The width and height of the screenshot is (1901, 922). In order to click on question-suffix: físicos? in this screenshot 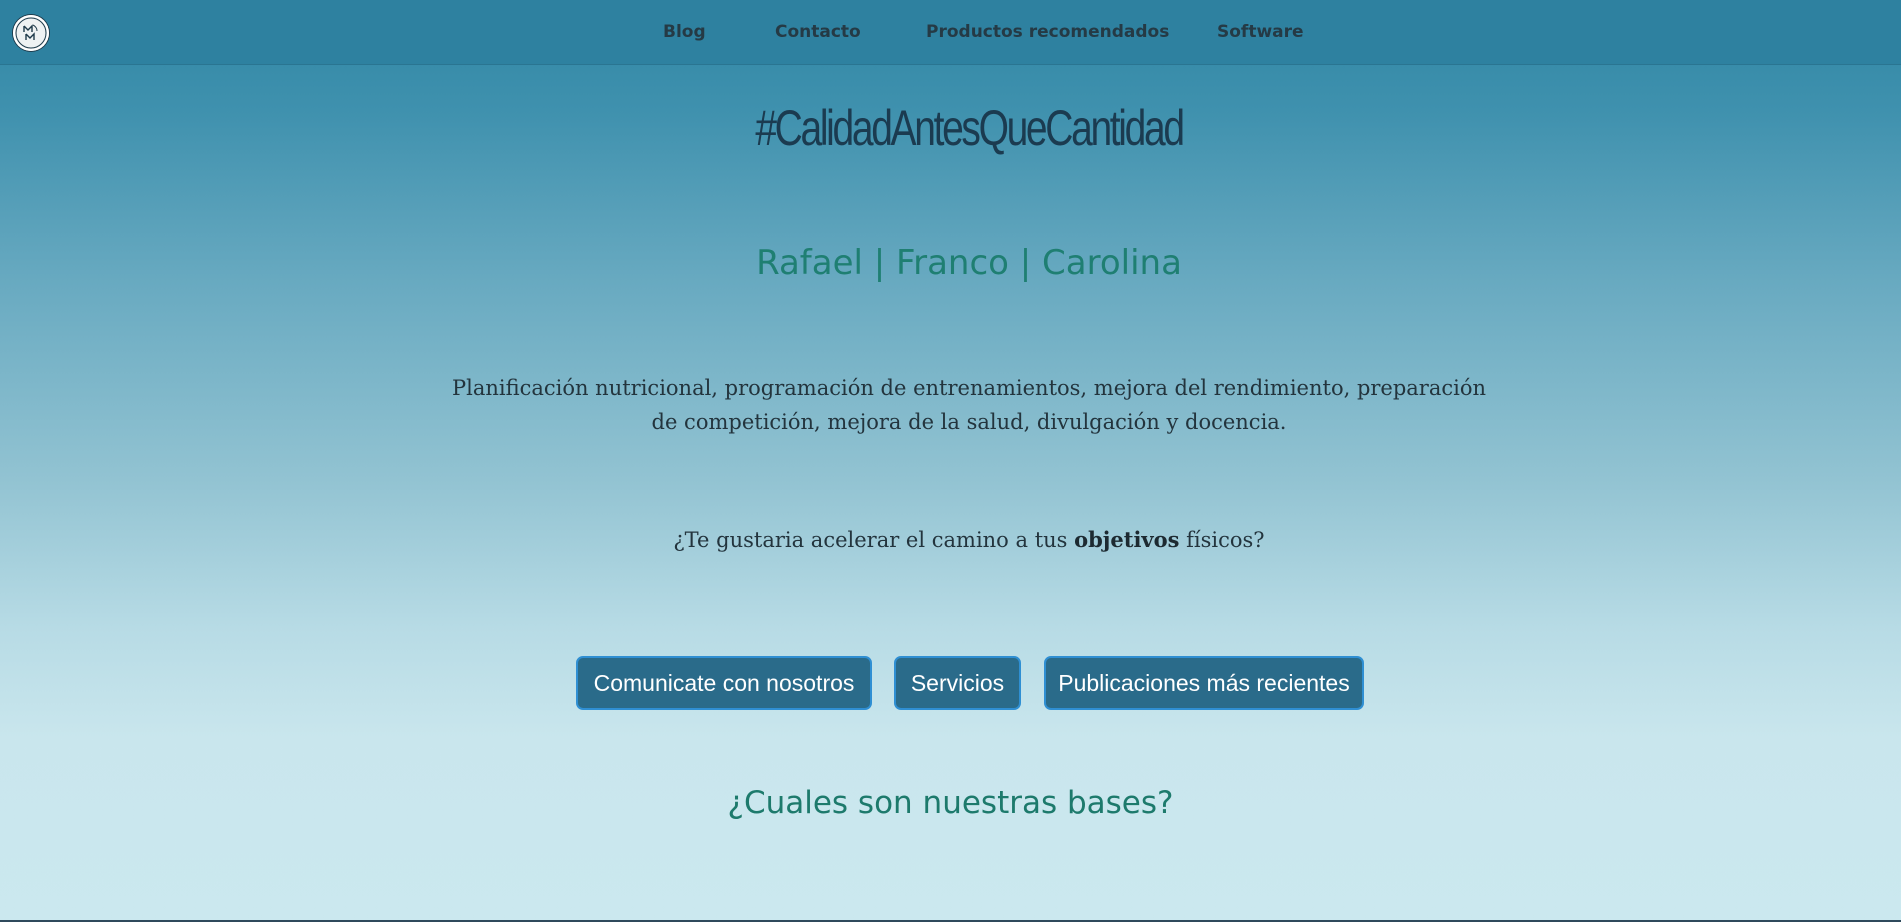, I will do `click(1222, 540)`.